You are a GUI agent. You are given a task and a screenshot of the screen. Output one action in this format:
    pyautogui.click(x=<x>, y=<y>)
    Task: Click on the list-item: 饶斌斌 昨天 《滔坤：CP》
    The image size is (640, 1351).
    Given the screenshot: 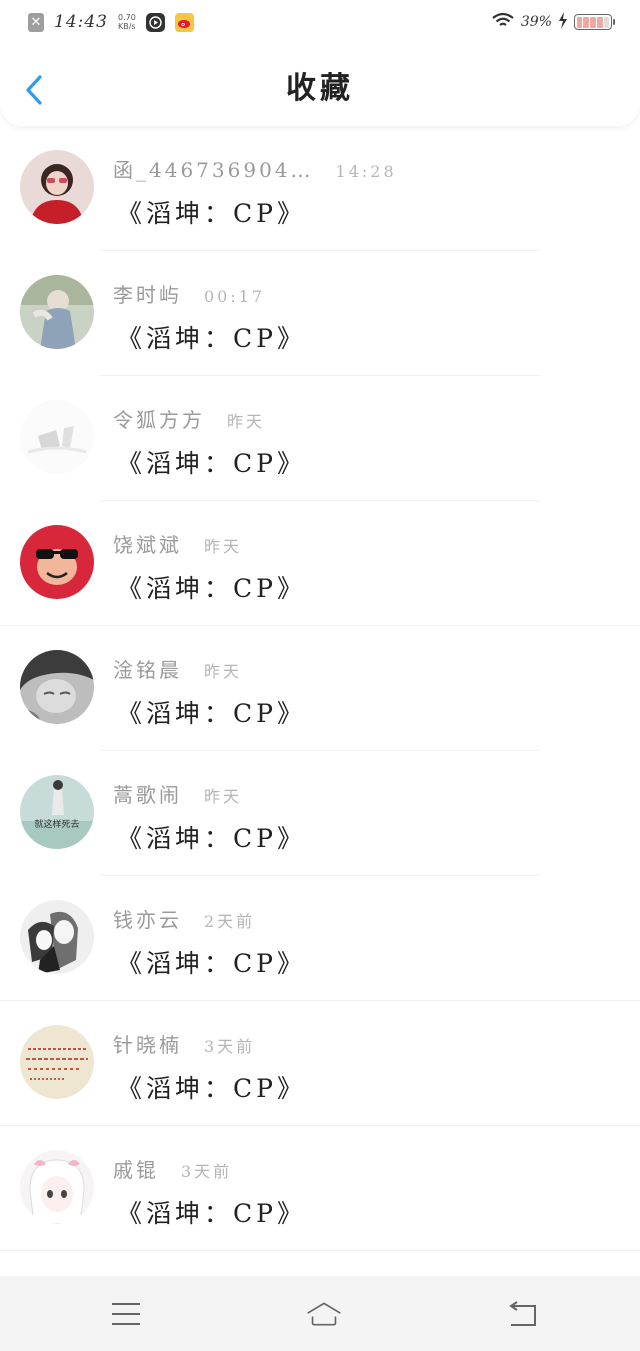 What is the action you would take?
    pyautogui.click(x=320, y=563)
    